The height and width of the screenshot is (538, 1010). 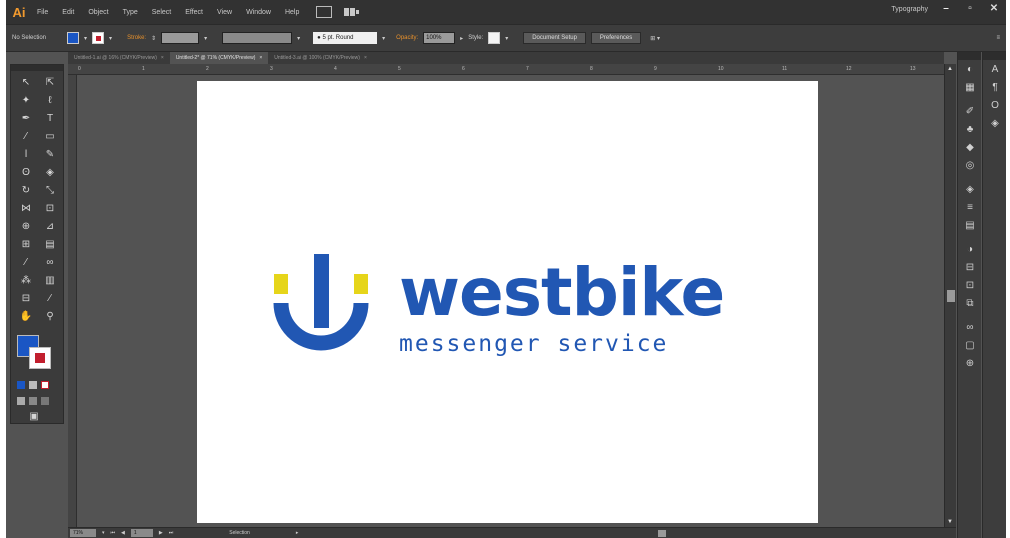 I want to click on symbol-sprayer-icon: ⁂, so click(x=26, y=281).